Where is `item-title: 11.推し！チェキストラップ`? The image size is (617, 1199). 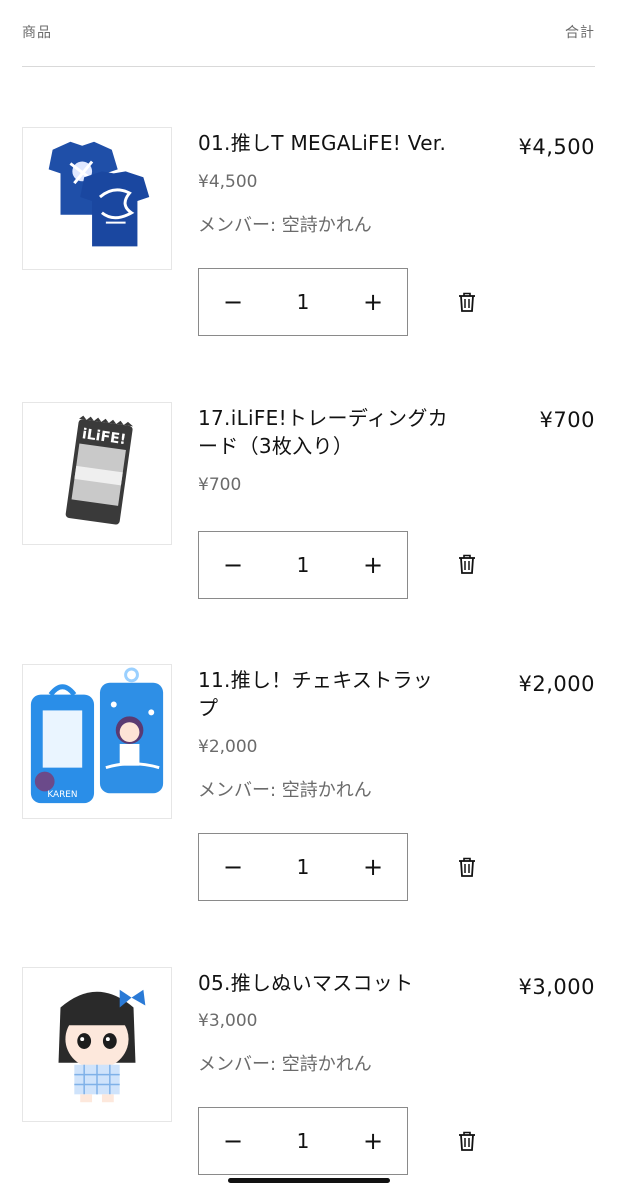 item-title: 11.推し！チェキストラップ is located at coordinates (323, 694).